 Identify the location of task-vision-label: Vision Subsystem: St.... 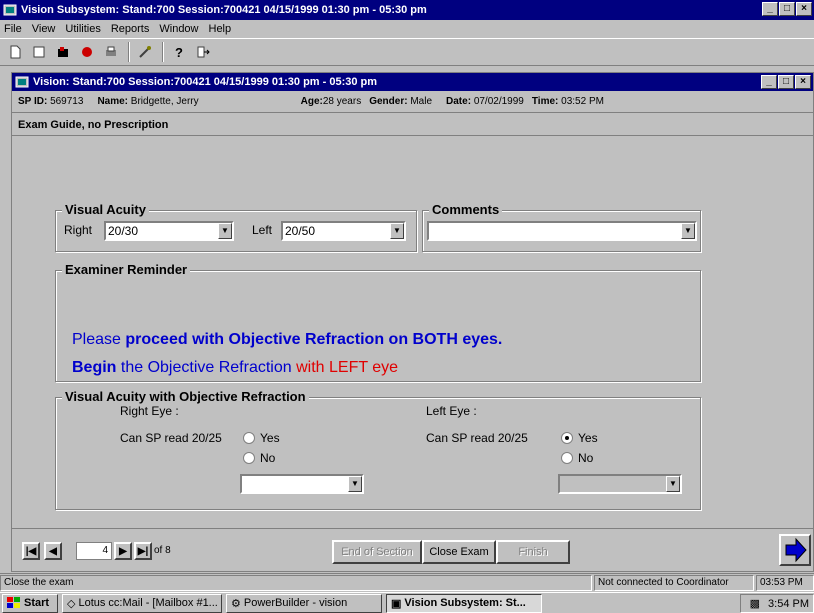
(465, 603).